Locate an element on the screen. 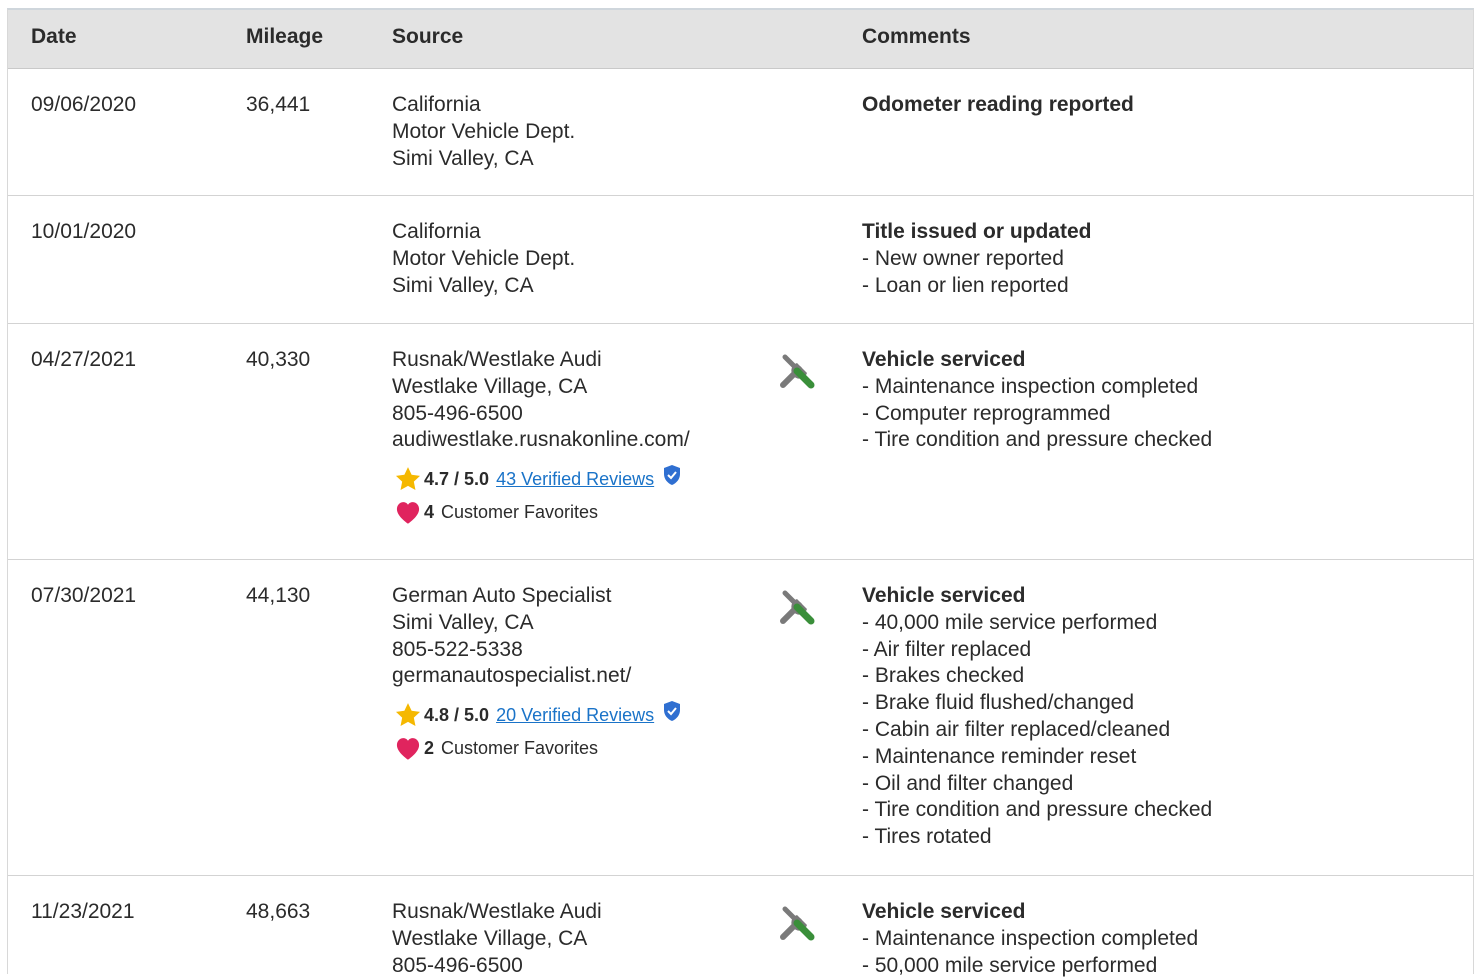 The height and width of the screenshot is (979, 1479). comment-title: Odometer reading reported is located at coordinates (998, 104).